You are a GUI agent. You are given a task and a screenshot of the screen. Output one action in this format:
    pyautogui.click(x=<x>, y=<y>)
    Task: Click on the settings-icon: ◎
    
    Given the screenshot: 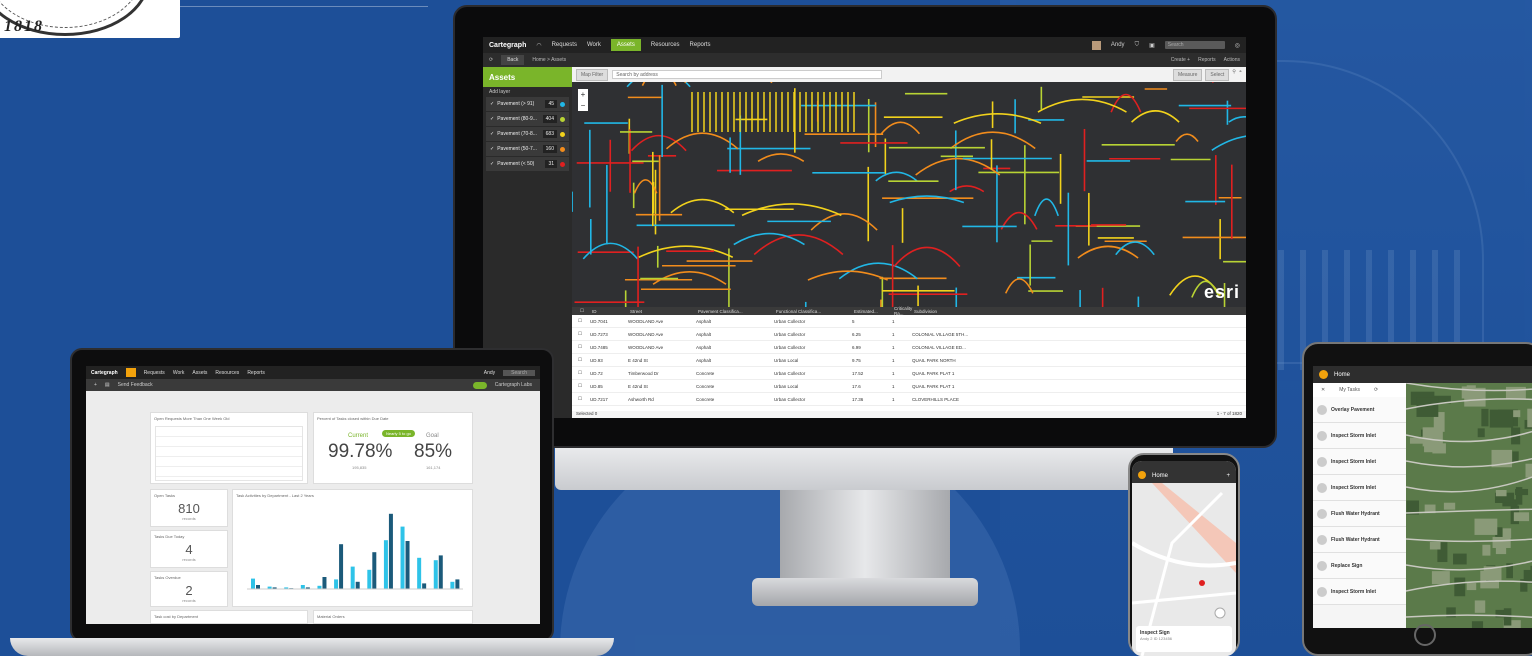 What is the action you would take?
    pyautogui.click(x=1237, y=45)
    